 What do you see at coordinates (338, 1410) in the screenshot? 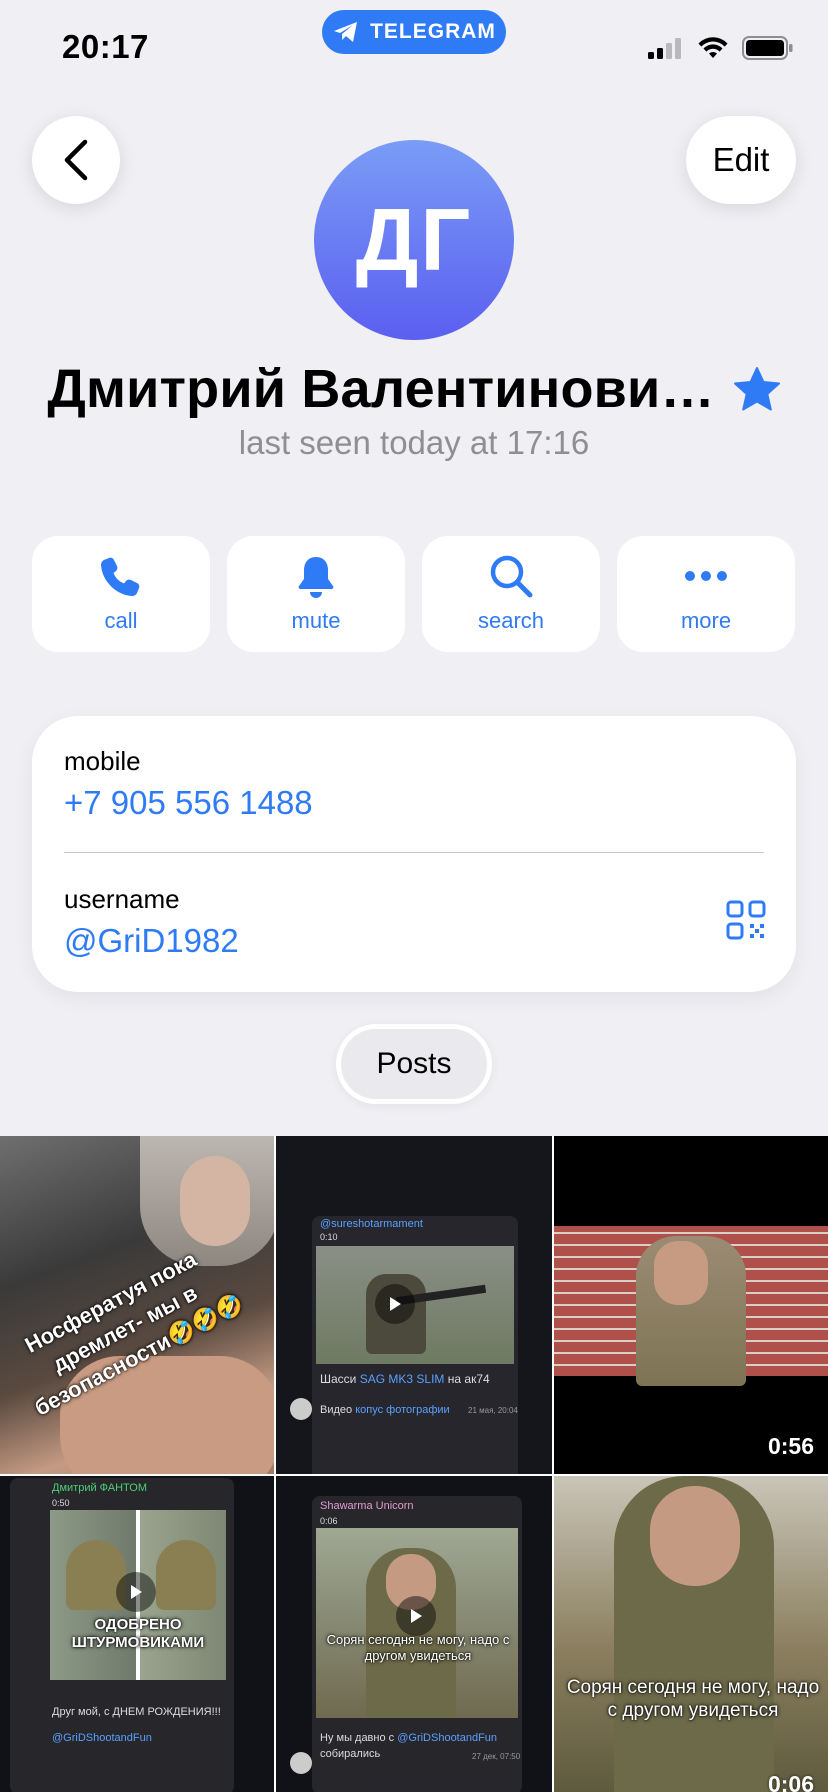
I see `post-caption-text: Видео` at bounding box center [338, 1410].